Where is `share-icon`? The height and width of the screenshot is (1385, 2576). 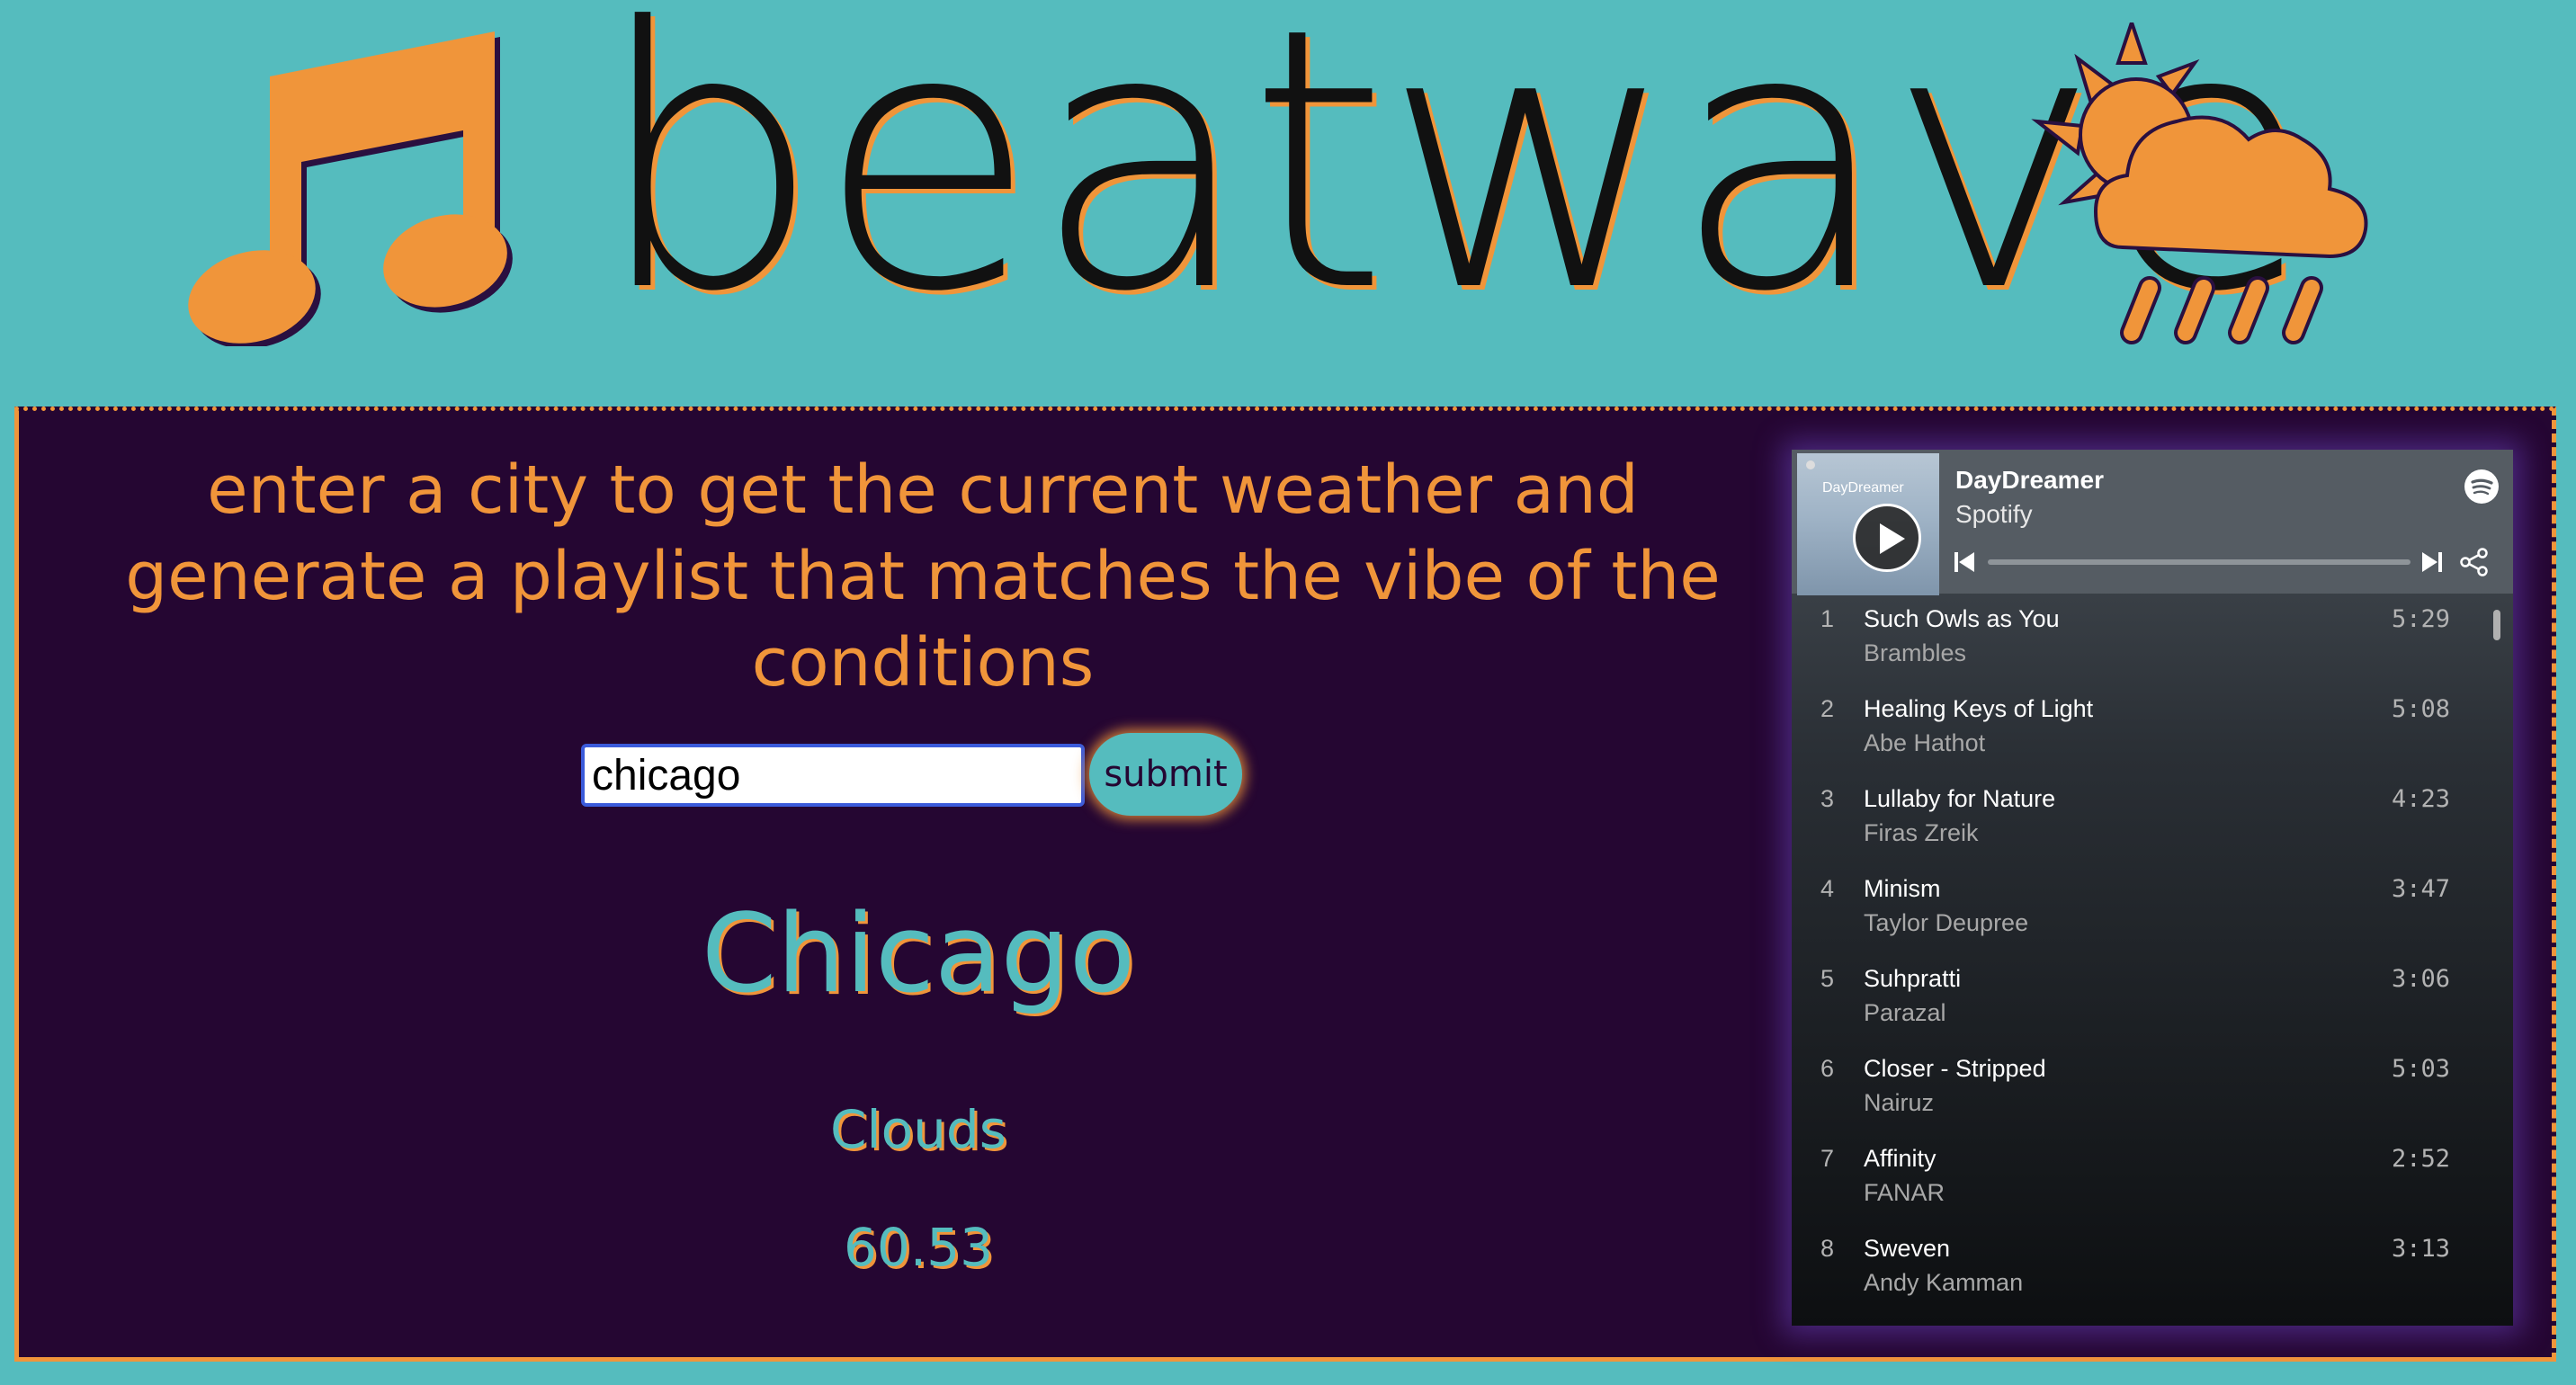
share-icon is located at coordinates (2474, 562).